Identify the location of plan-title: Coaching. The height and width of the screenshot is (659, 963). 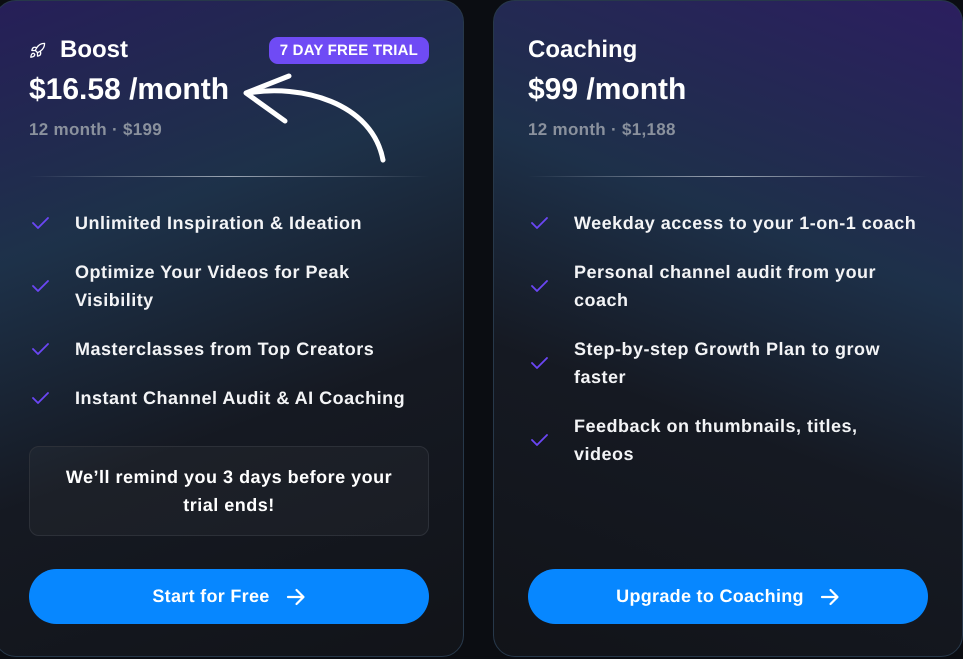
(583, 50).